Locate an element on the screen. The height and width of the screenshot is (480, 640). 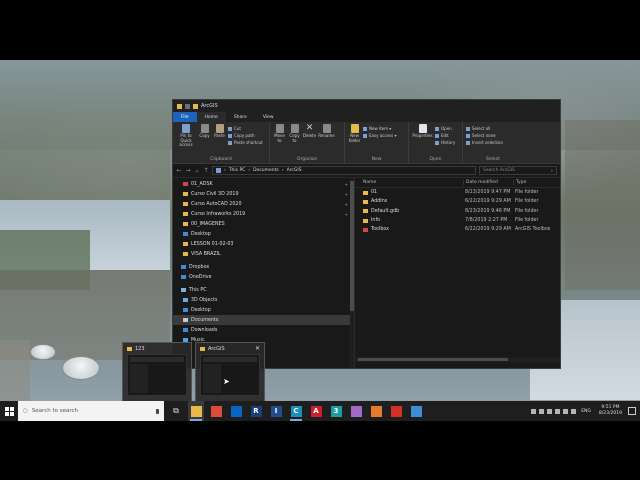
back-arrow-icon: ← is located at coordinates (179, 170).